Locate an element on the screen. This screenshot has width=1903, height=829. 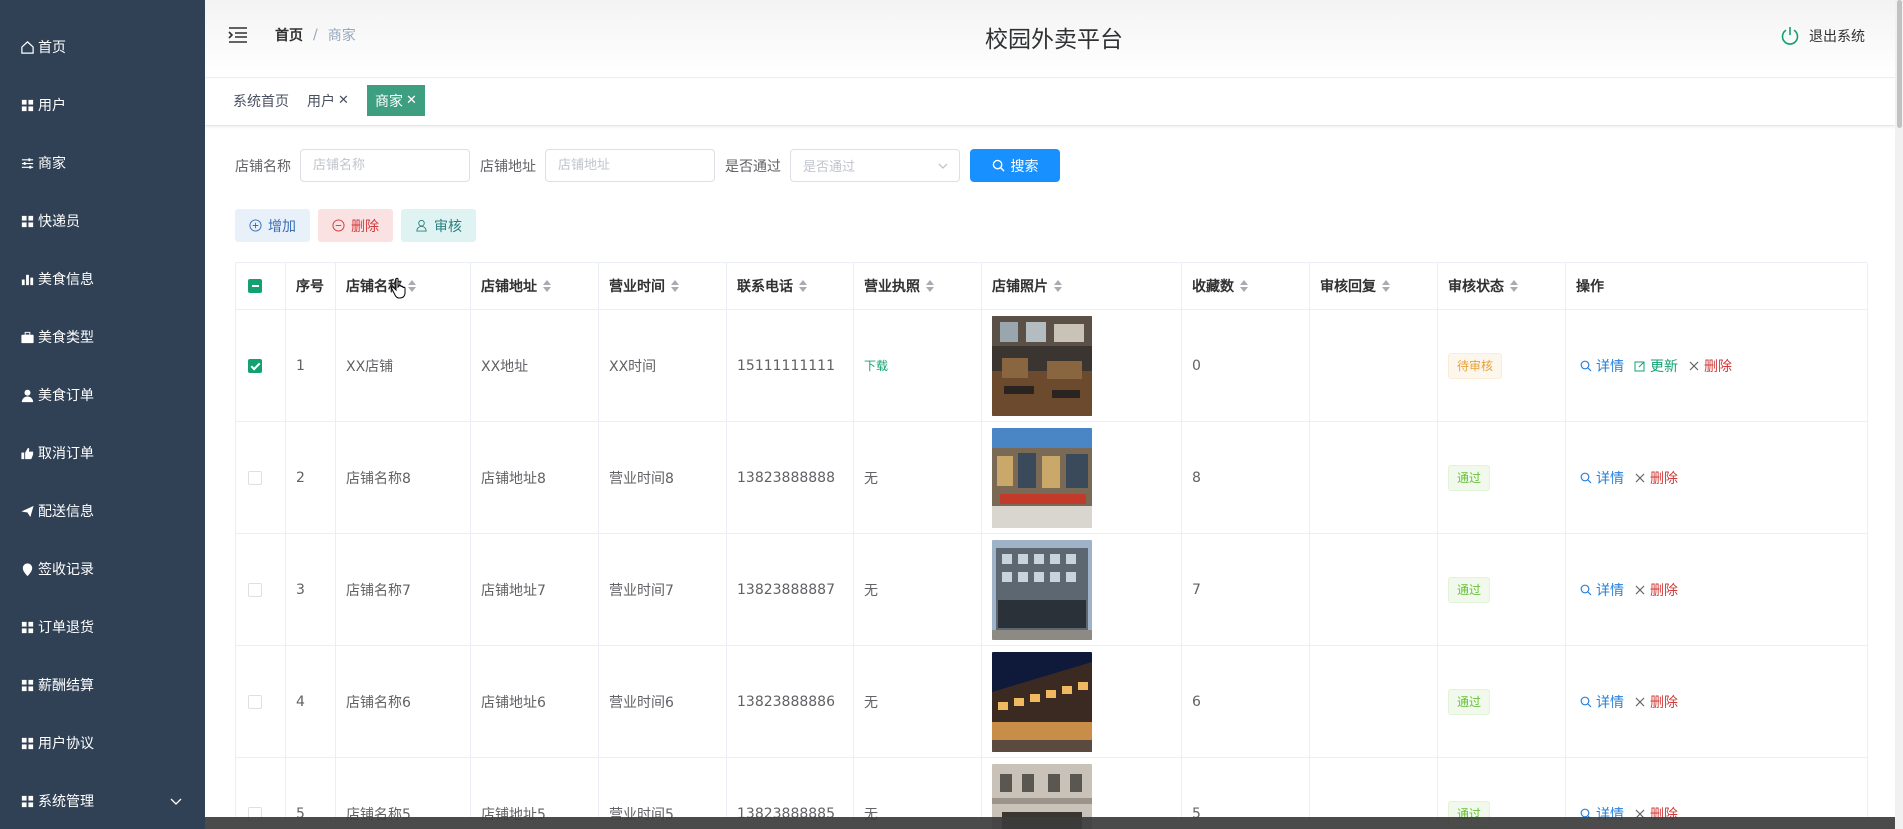
select-all-checkbox is located at coordinates (255, 286).